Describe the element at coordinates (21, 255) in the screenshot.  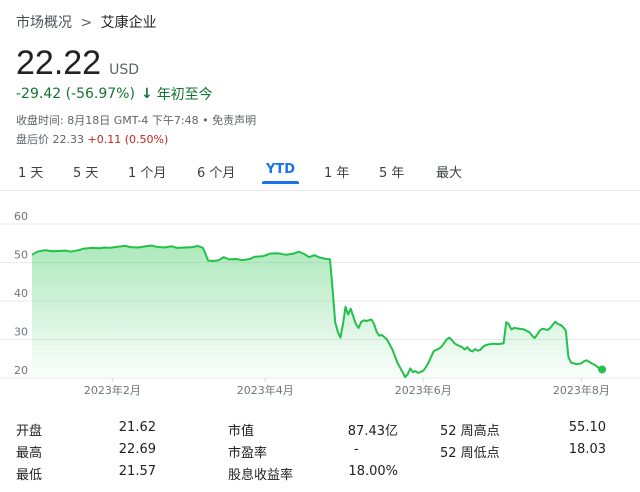
I see `y-tick-label: 50` at that location.